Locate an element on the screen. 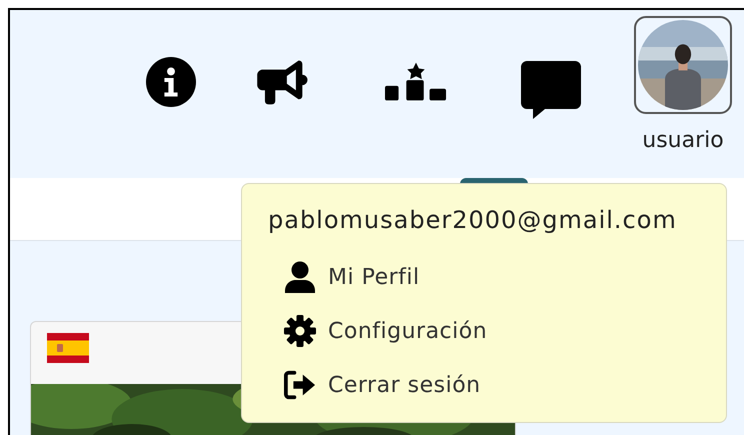  megaphone-icon is located at coordinates (283, 82).